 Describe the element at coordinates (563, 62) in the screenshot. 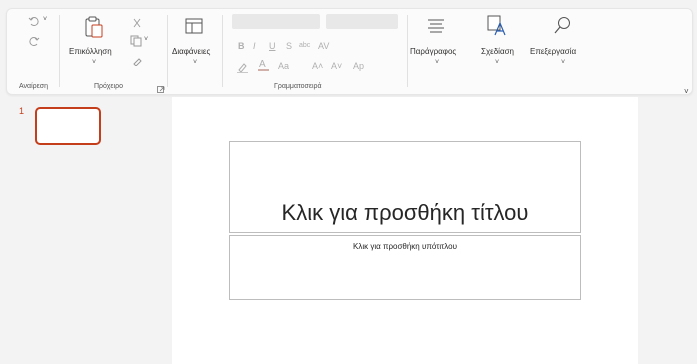

I see `editing-dropdown-icon: ˅` at that location.